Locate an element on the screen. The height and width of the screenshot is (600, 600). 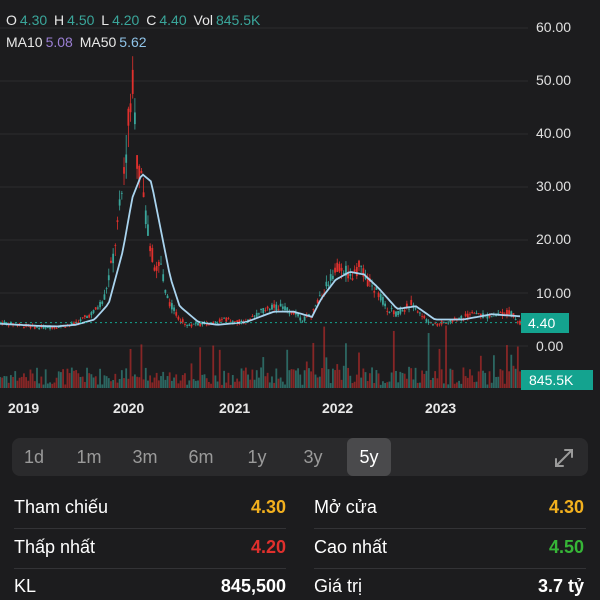
volume-label: KL is located at coordinates (25, 586).